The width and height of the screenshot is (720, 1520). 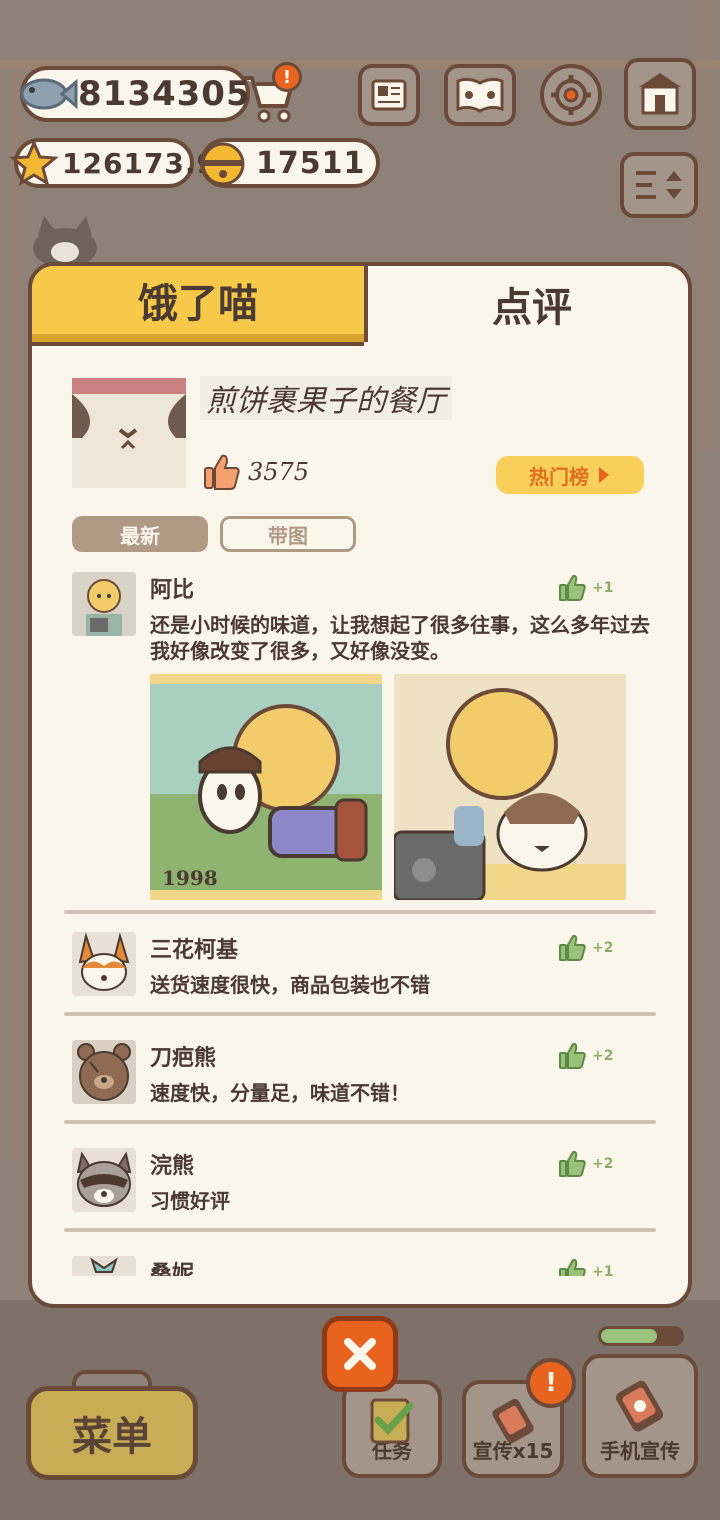 I want to click on review-photo, so click(x=510, y=787).